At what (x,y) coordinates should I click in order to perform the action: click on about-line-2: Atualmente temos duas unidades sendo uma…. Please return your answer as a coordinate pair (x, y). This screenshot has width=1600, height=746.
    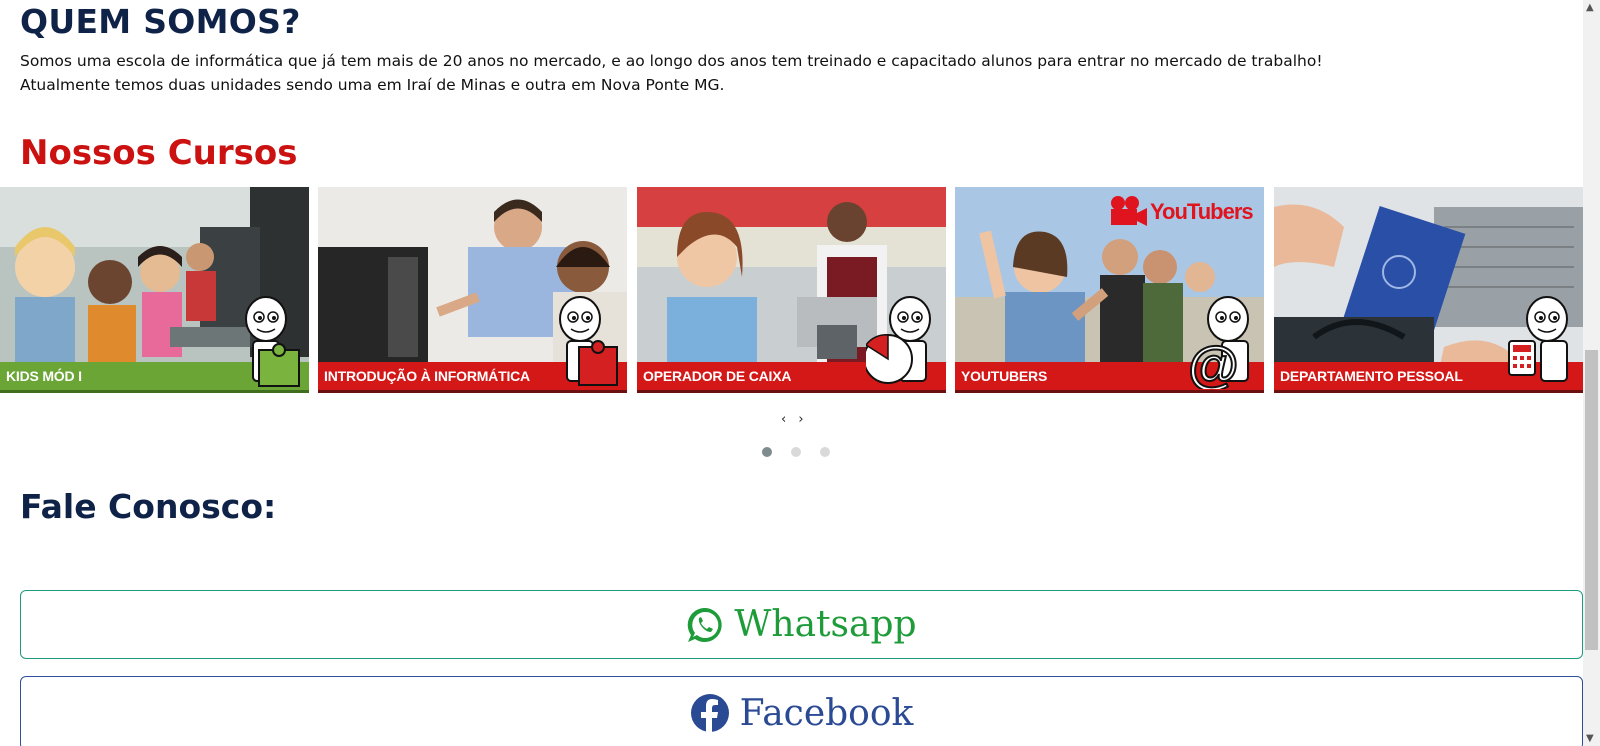
    Looking at the image, I should click on (372, 85).